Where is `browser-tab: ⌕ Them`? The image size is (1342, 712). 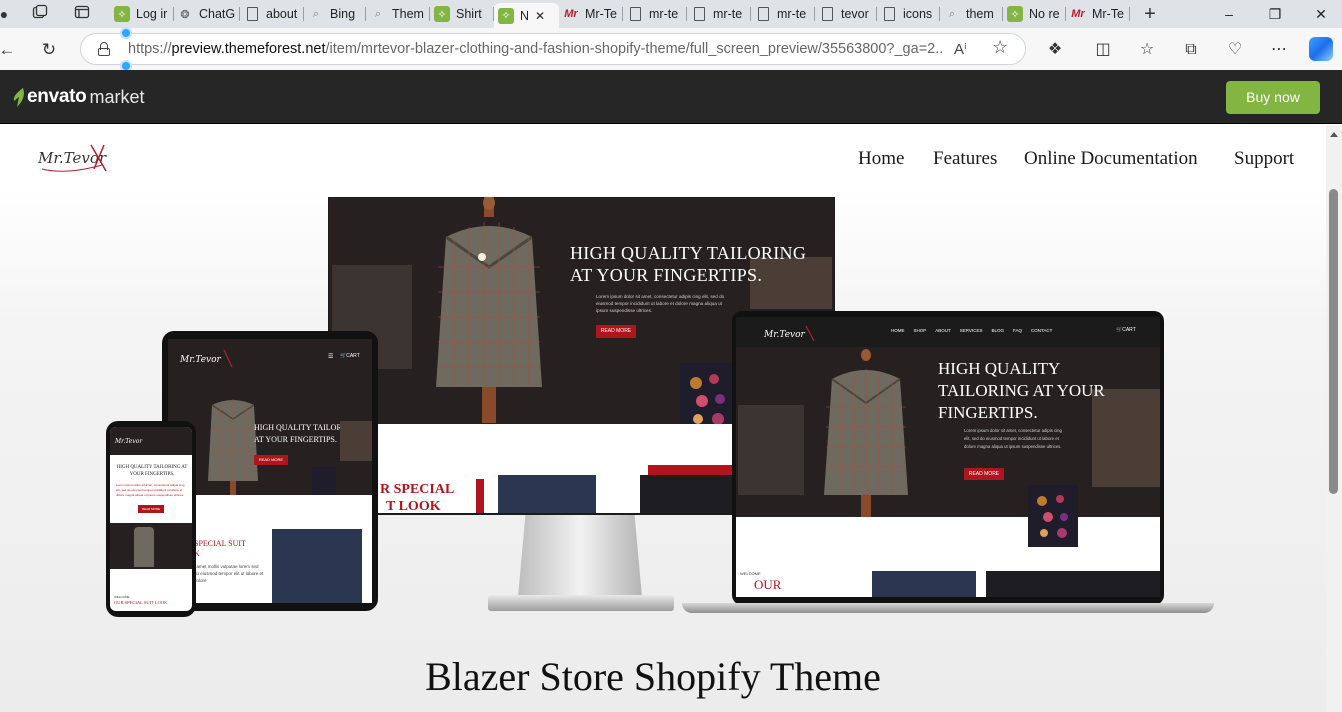
browser-tab: ⌕ Them is located at coordinates (398, 14).